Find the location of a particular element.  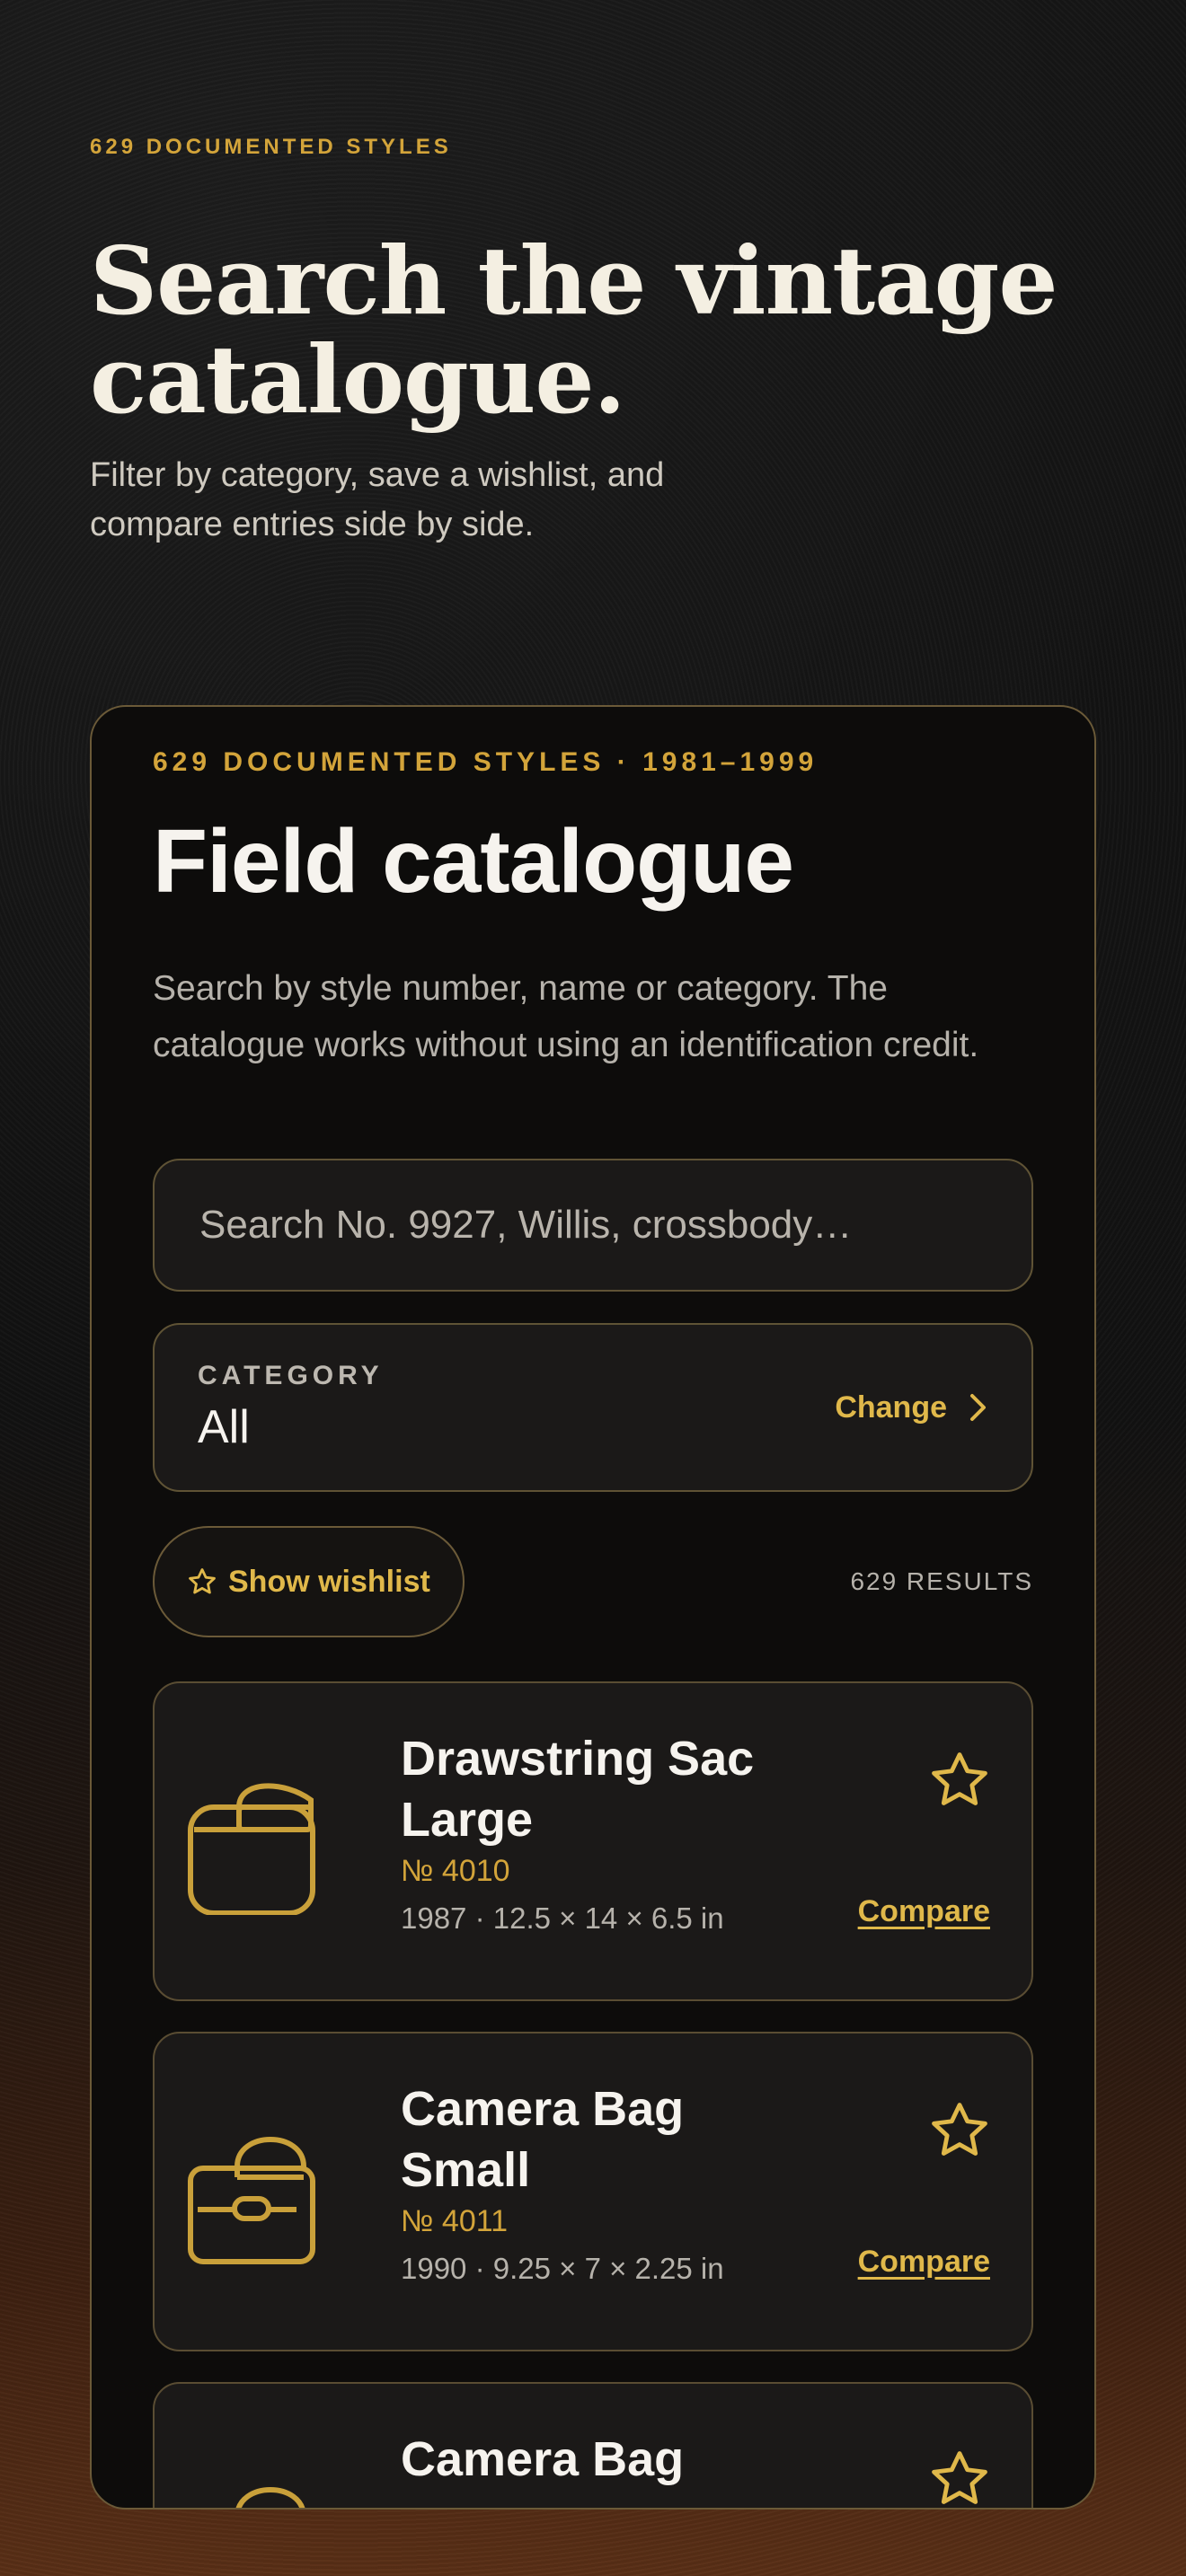

category-change-button: Change is located at coordinates (911, 1407).